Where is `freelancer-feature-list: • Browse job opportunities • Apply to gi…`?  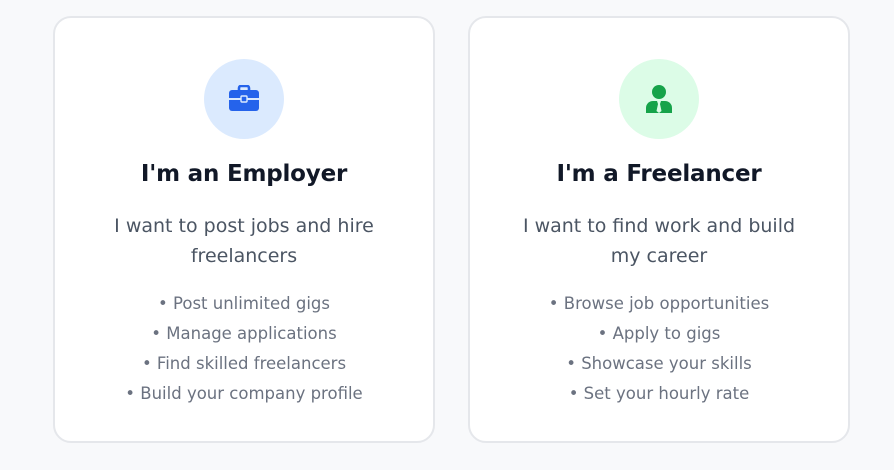 freelancer-feature-list: • Browse job opportunities • Apply to gi… is located at coordinates (659, 349).